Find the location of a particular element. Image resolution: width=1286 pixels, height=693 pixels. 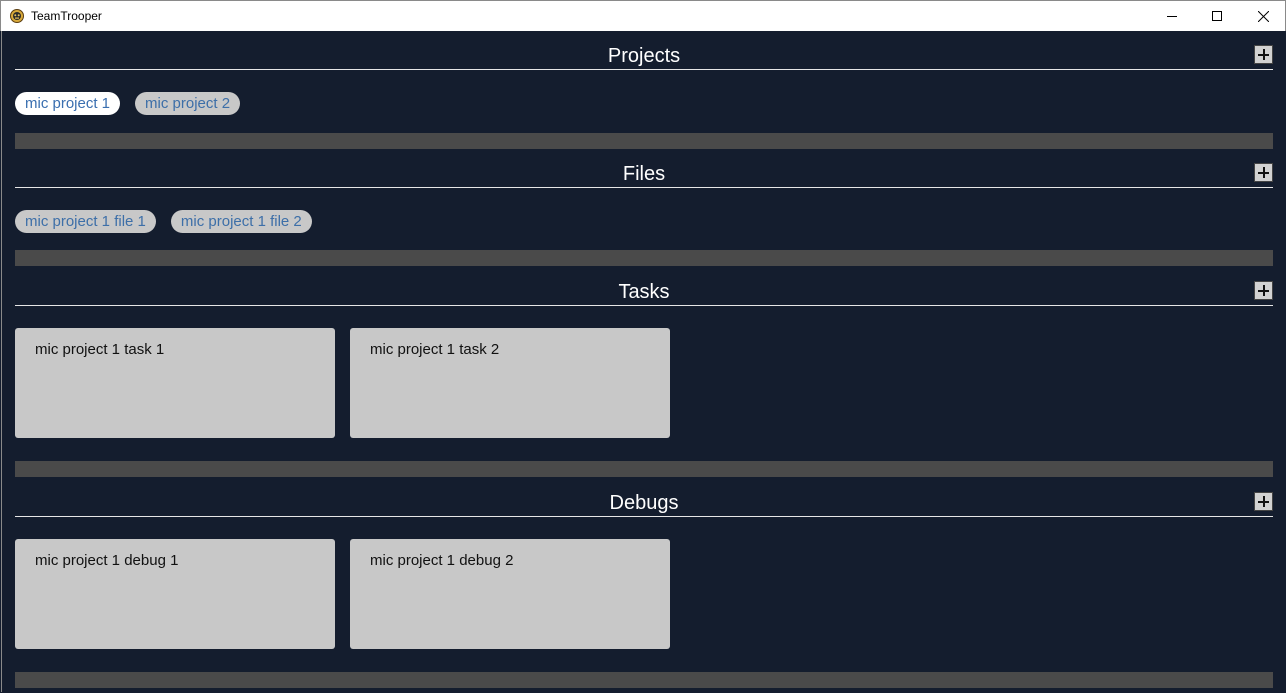

debug-card: mic project 1 debug 2 is located at coordinates (510, 594).